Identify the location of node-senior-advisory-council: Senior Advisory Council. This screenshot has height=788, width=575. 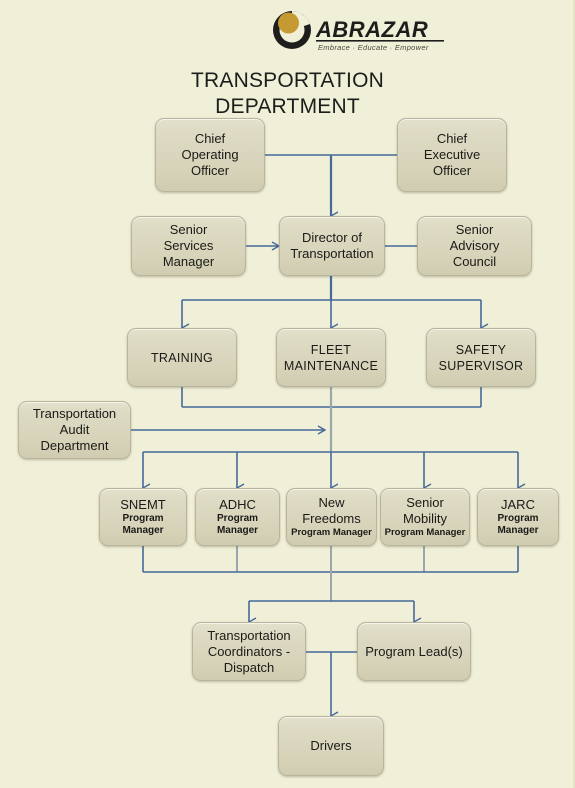
(474, 246).